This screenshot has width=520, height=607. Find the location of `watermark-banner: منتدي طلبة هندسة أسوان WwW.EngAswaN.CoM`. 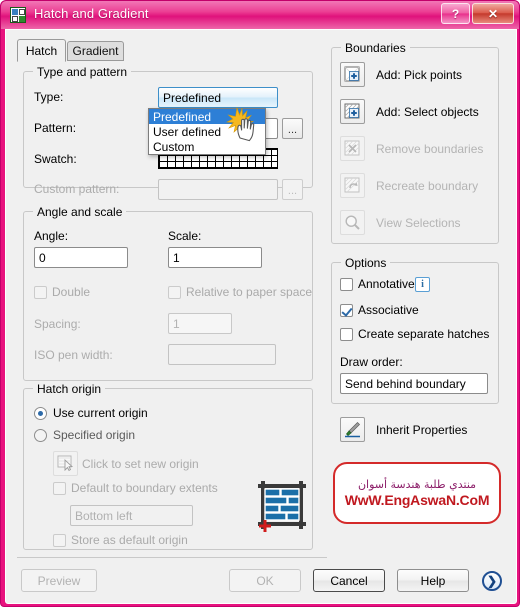

watermark-banner: منتدي طلبة هندسة أسوان WwW.EngAswaN.CoM is located at coordinates (417, 493).